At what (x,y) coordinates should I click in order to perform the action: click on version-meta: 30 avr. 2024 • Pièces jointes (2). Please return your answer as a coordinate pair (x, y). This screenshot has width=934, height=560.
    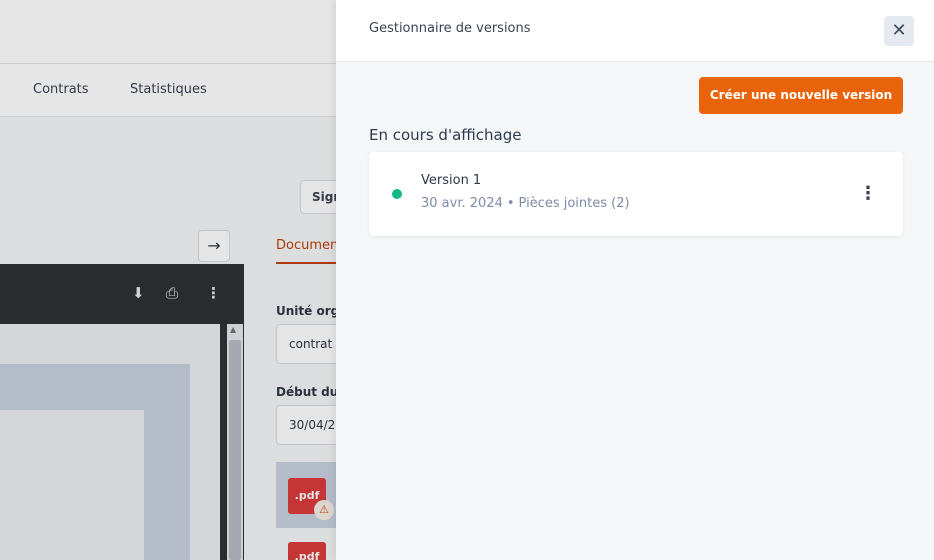
    Looking at the image, I should click on (525, 203).